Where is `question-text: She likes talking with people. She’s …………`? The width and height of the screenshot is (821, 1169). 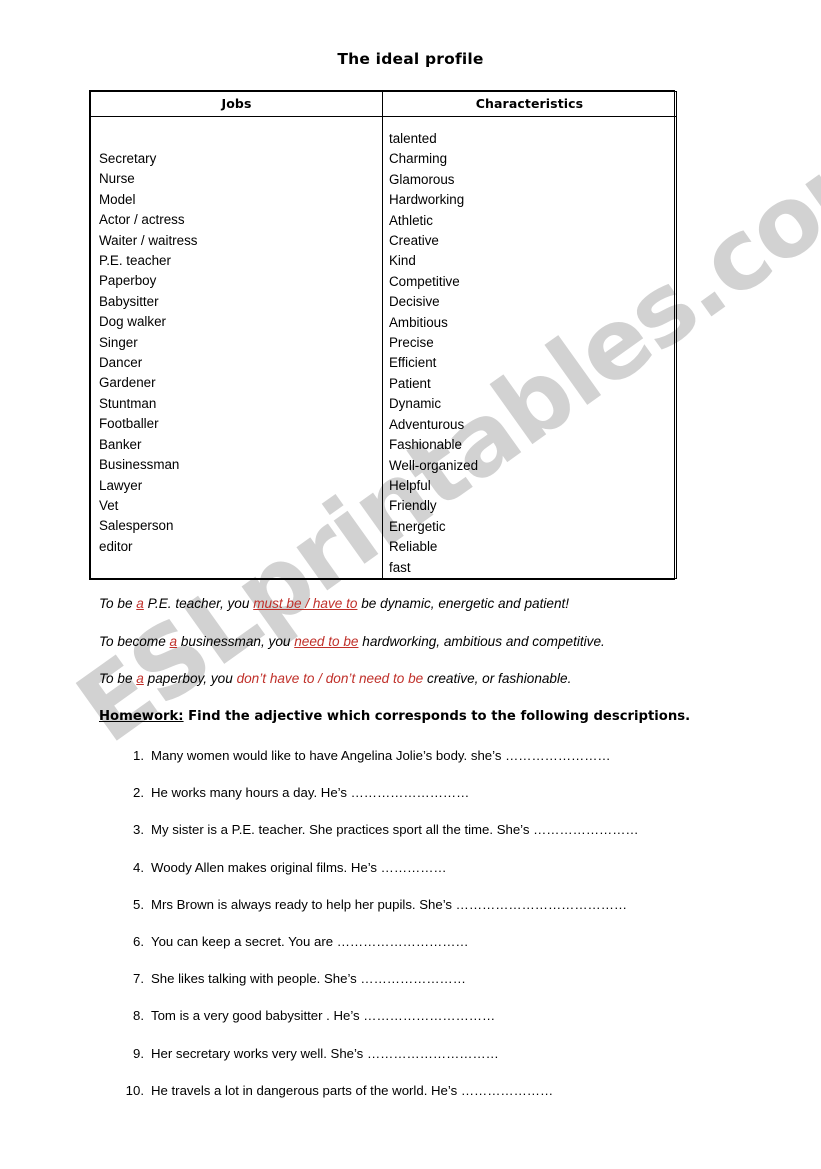 question-text: She likes talking with people. She’s ………… is located at coordinates (308, 979).